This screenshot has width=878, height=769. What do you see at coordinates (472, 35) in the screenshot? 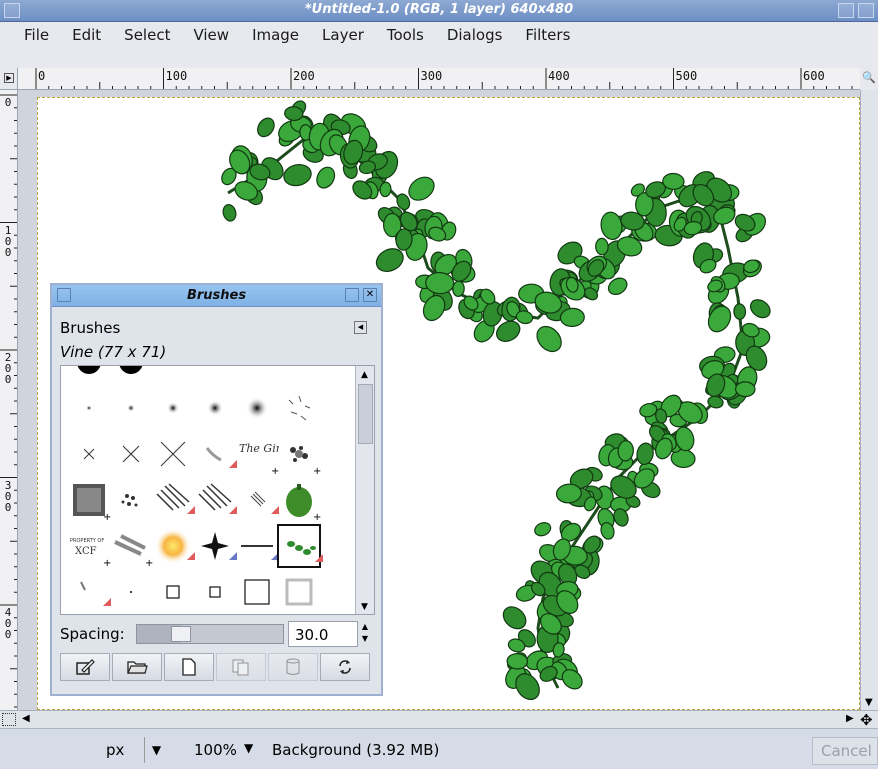
I see `menu-dialogs: Dialogs` at bounding box center [472, 35].